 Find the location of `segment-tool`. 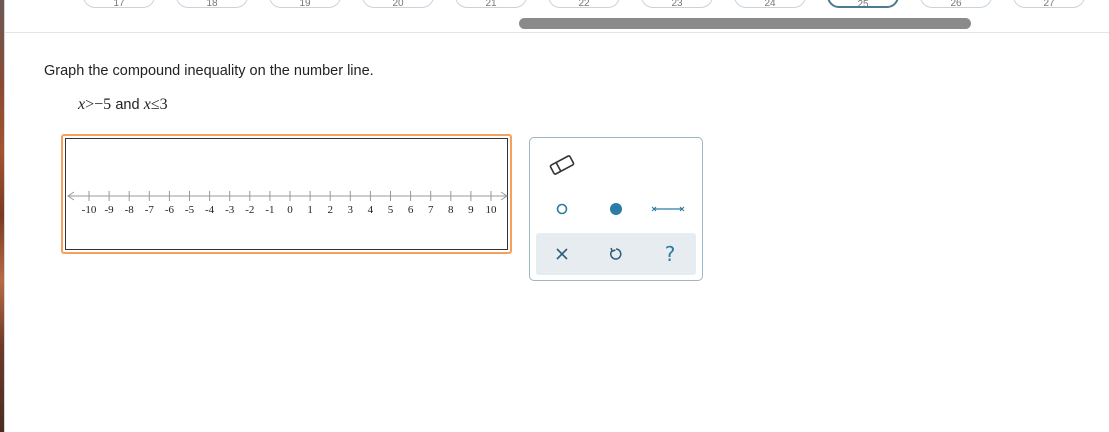

segment-tool is located at coordinates (668, 209).